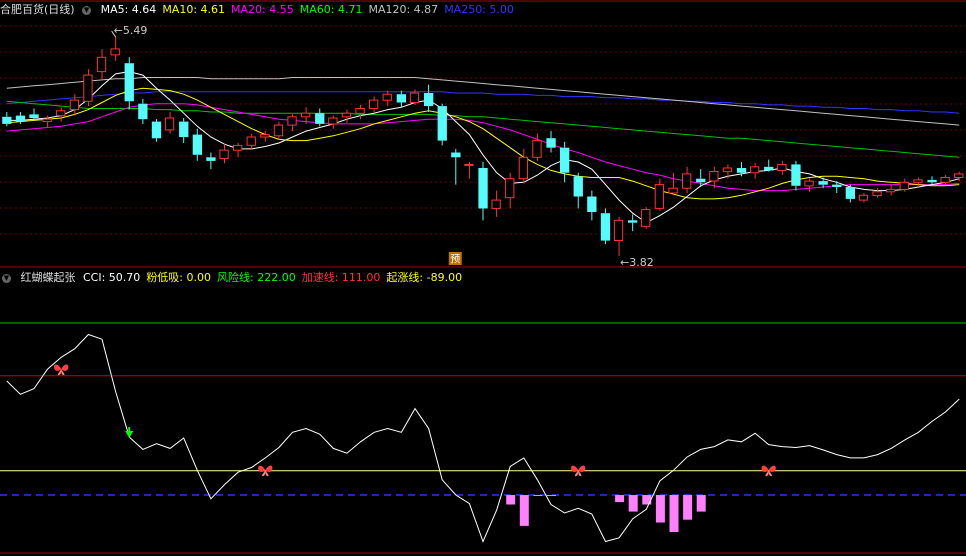 This screenshot has width=966, height=556. Describe the element at coordinates (772, 469) in the screenshot. I see `butterfly-wing-right` at that location.